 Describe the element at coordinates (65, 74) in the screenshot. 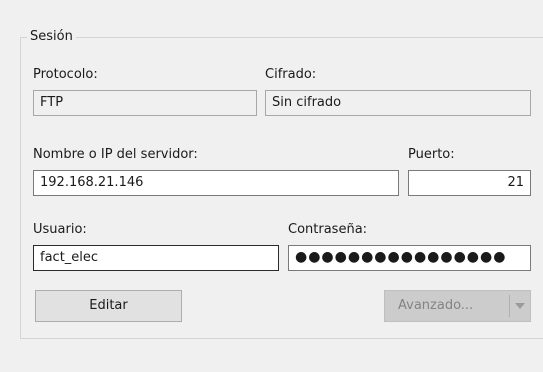

I see `protocol-label: Protocolo:` at that location.